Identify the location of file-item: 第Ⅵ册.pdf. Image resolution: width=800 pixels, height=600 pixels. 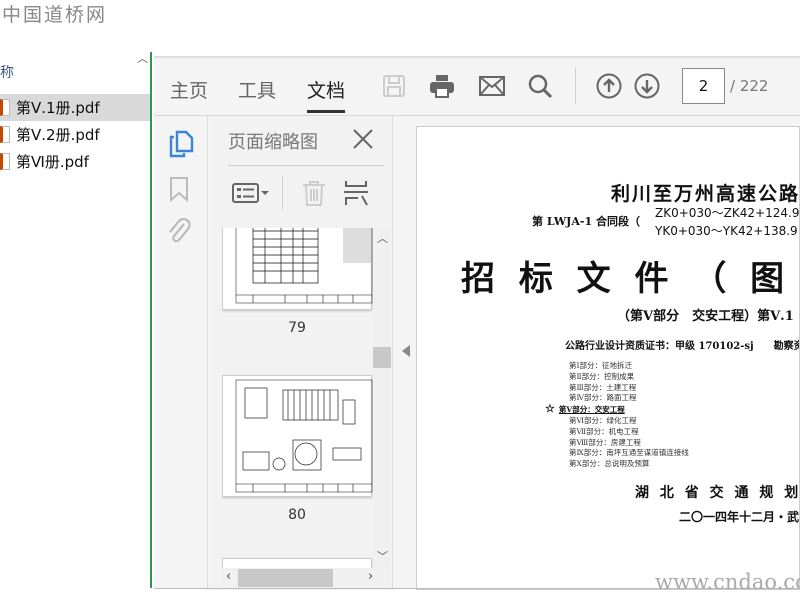
(75, 161).